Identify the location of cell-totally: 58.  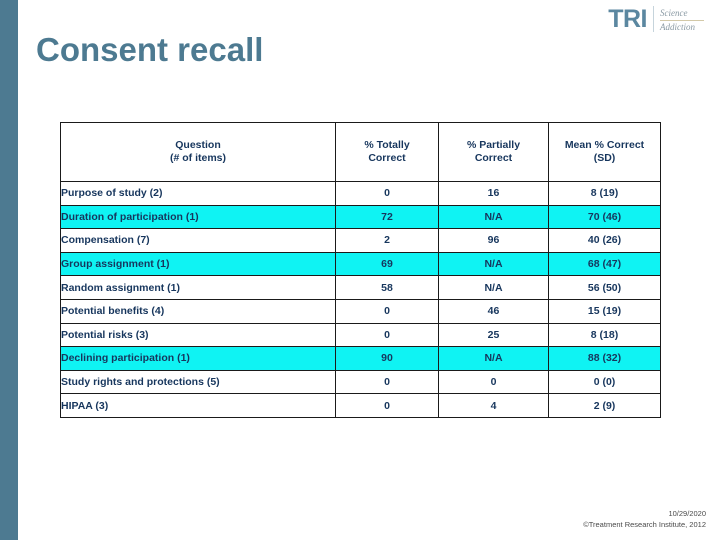
(387, 287).